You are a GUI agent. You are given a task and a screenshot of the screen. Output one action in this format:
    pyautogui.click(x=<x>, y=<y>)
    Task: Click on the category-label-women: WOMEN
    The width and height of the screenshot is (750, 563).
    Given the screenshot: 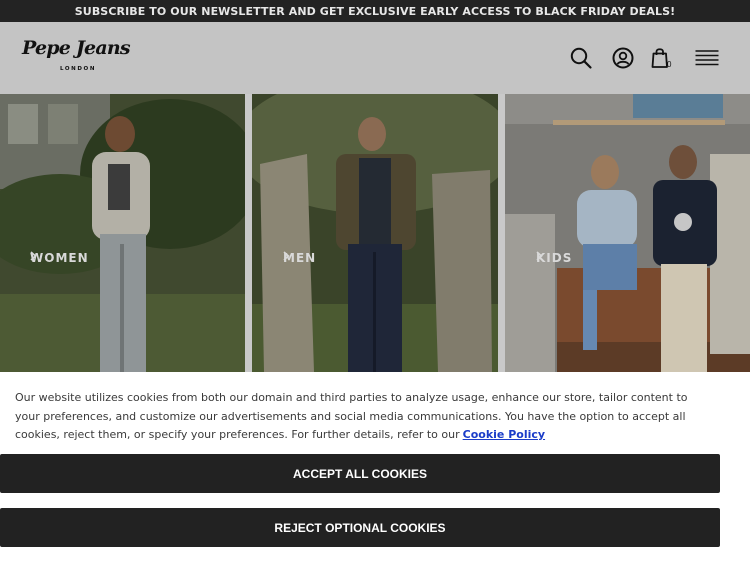 What is the action you would take?
    pyautogui.click(x=59, y=258)
    